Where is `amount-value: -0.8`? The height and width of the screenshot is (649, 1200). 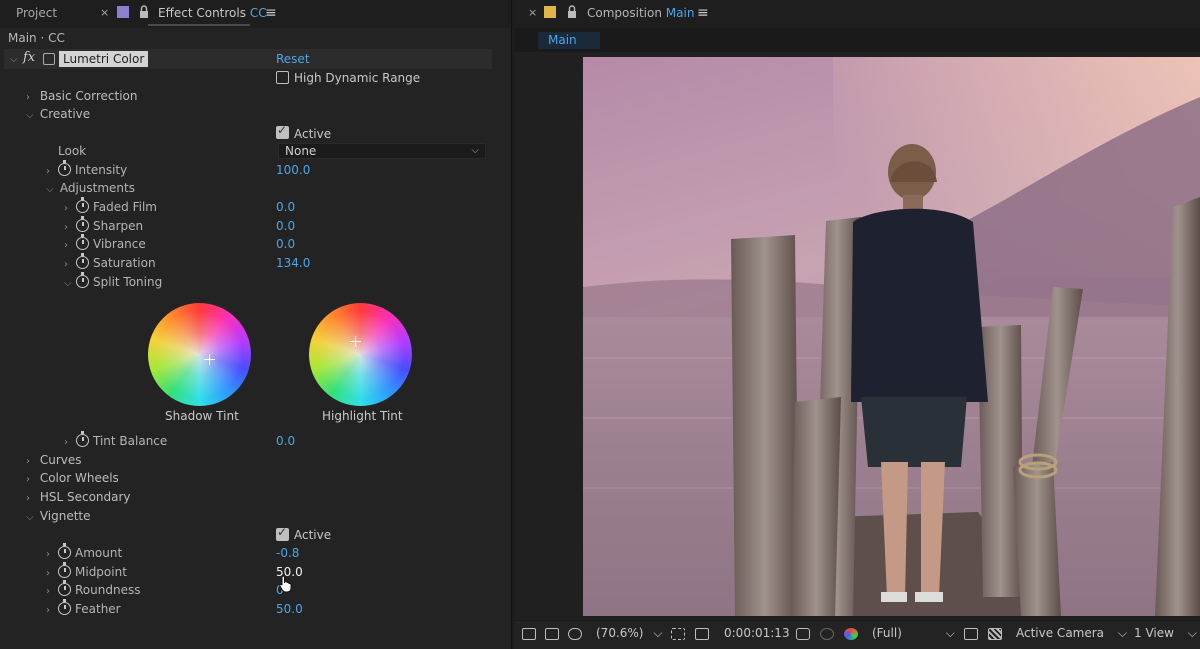 amount-value: -0.8 is located at coordinates (287, 553).